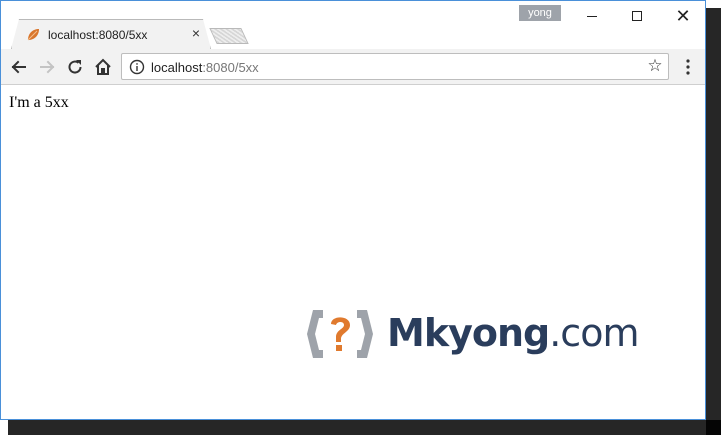 The image size is (721, 435). What do you see at coordinates (103, 67) in the screenshot?
I see `home-icon` at bounding box center [103, 67].